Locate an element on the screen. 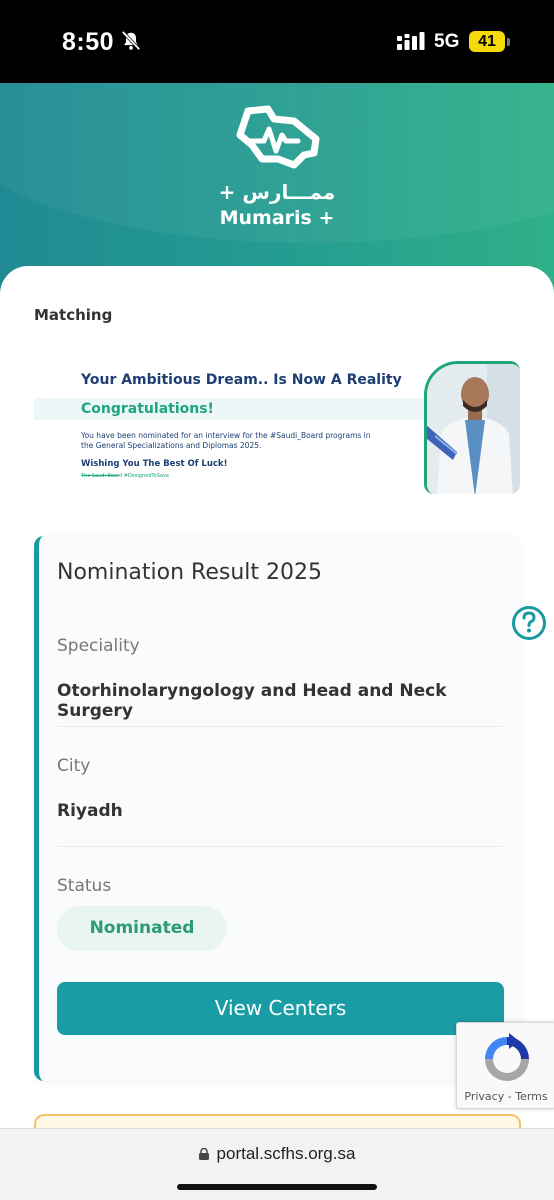 This screenshot has height=1200, width=554. doctor-illustration is located at coordinates (473, 429).